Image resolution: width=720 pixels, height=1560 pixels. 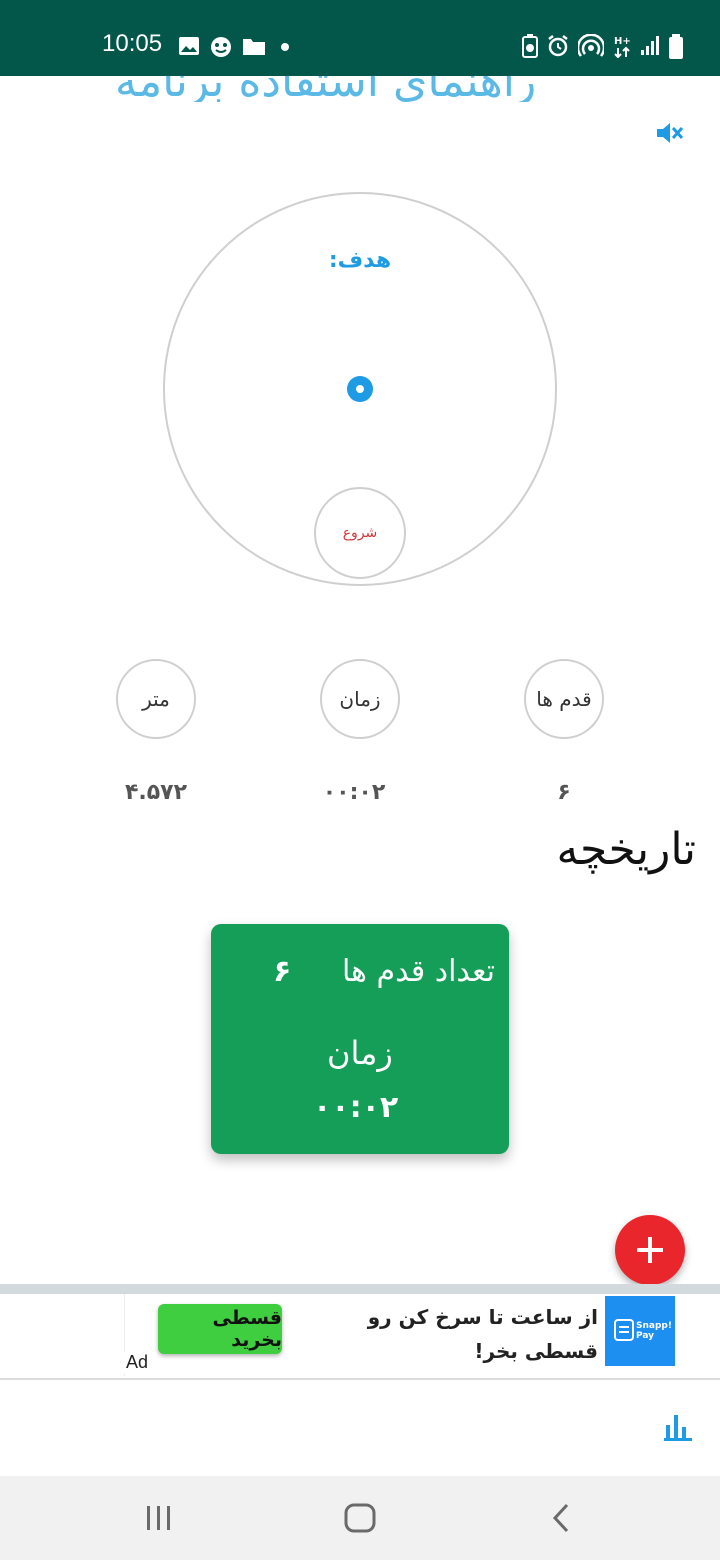 I want to click on distance-stat-value: ۴.۵۷۲, so click(x=156, y=792).